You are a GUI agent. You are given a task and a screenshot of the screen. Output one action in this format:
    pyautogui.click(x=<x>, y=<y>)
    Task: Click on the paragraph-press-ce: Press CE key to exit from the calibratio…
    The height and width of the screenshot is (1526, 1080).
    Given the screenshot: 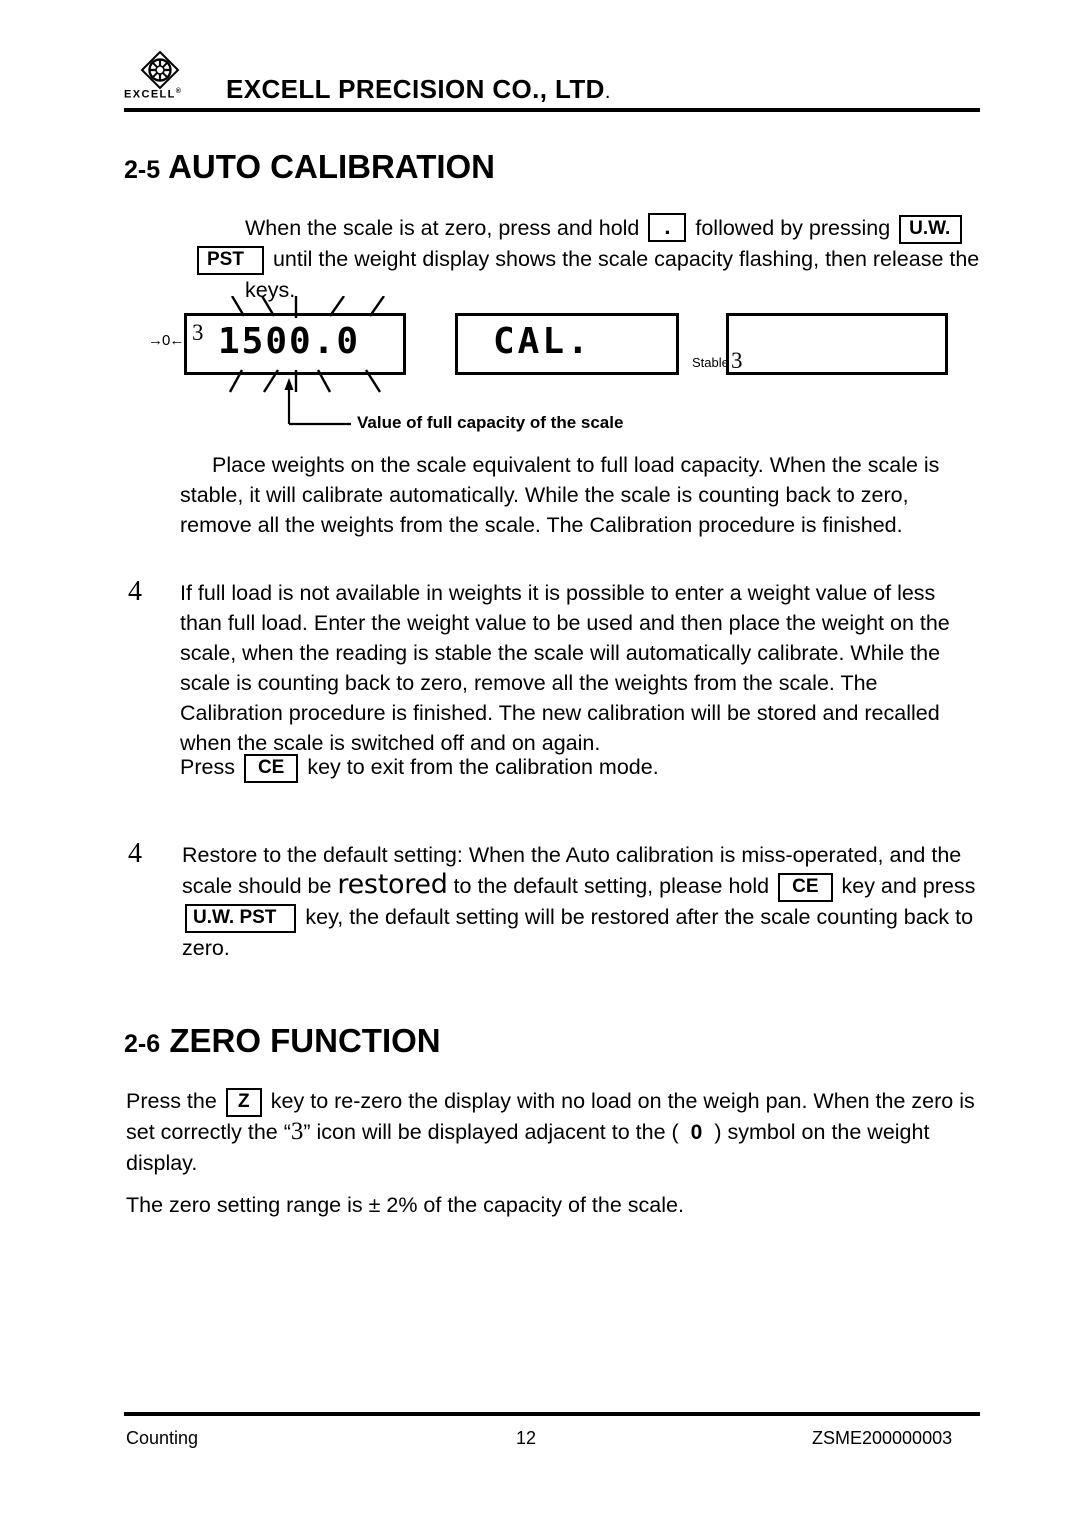 What is the action you would take?
    pyautogui.click(x=530, y=767)
    